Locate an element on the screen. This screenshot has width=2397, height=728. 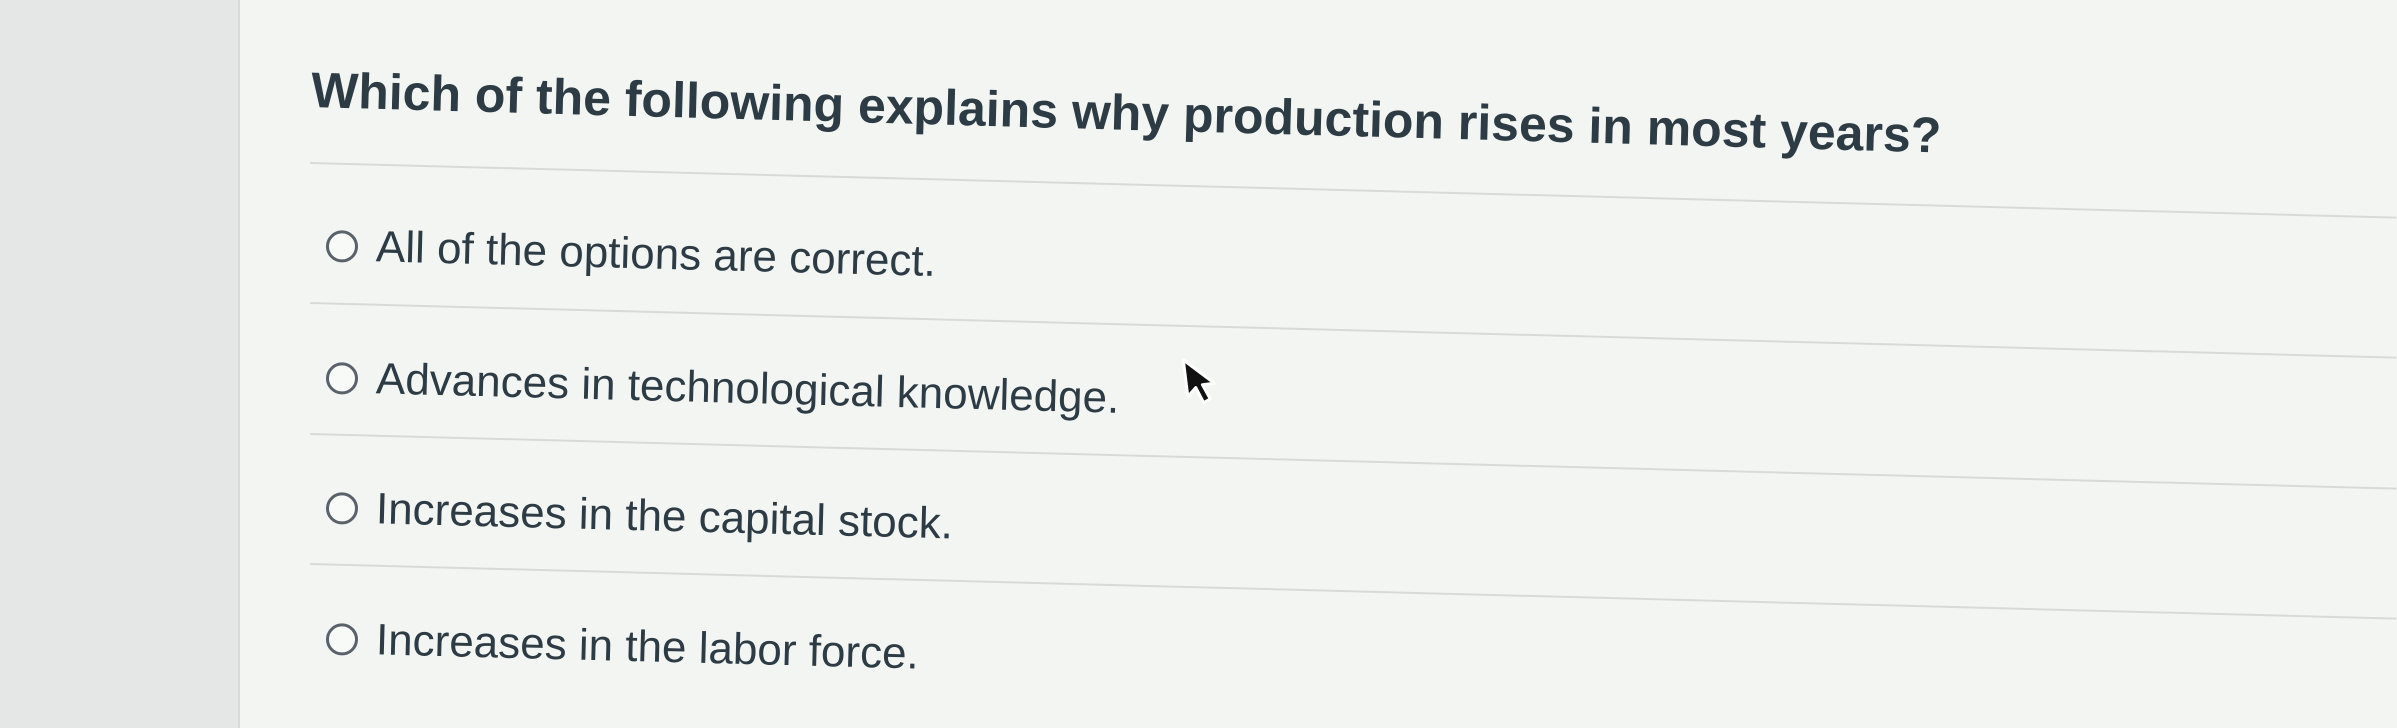
mouse-pointer-icon is located at coordinates (1198, 381).